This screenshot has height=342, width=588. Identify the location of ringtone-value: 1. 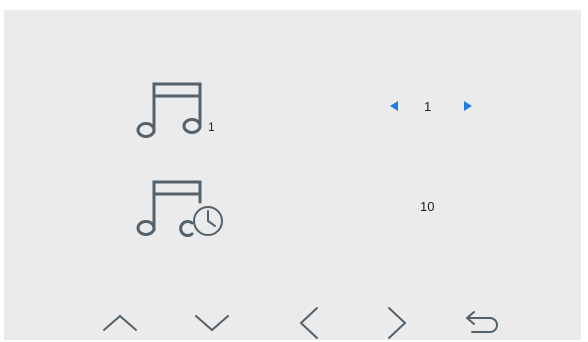
(428, 106).